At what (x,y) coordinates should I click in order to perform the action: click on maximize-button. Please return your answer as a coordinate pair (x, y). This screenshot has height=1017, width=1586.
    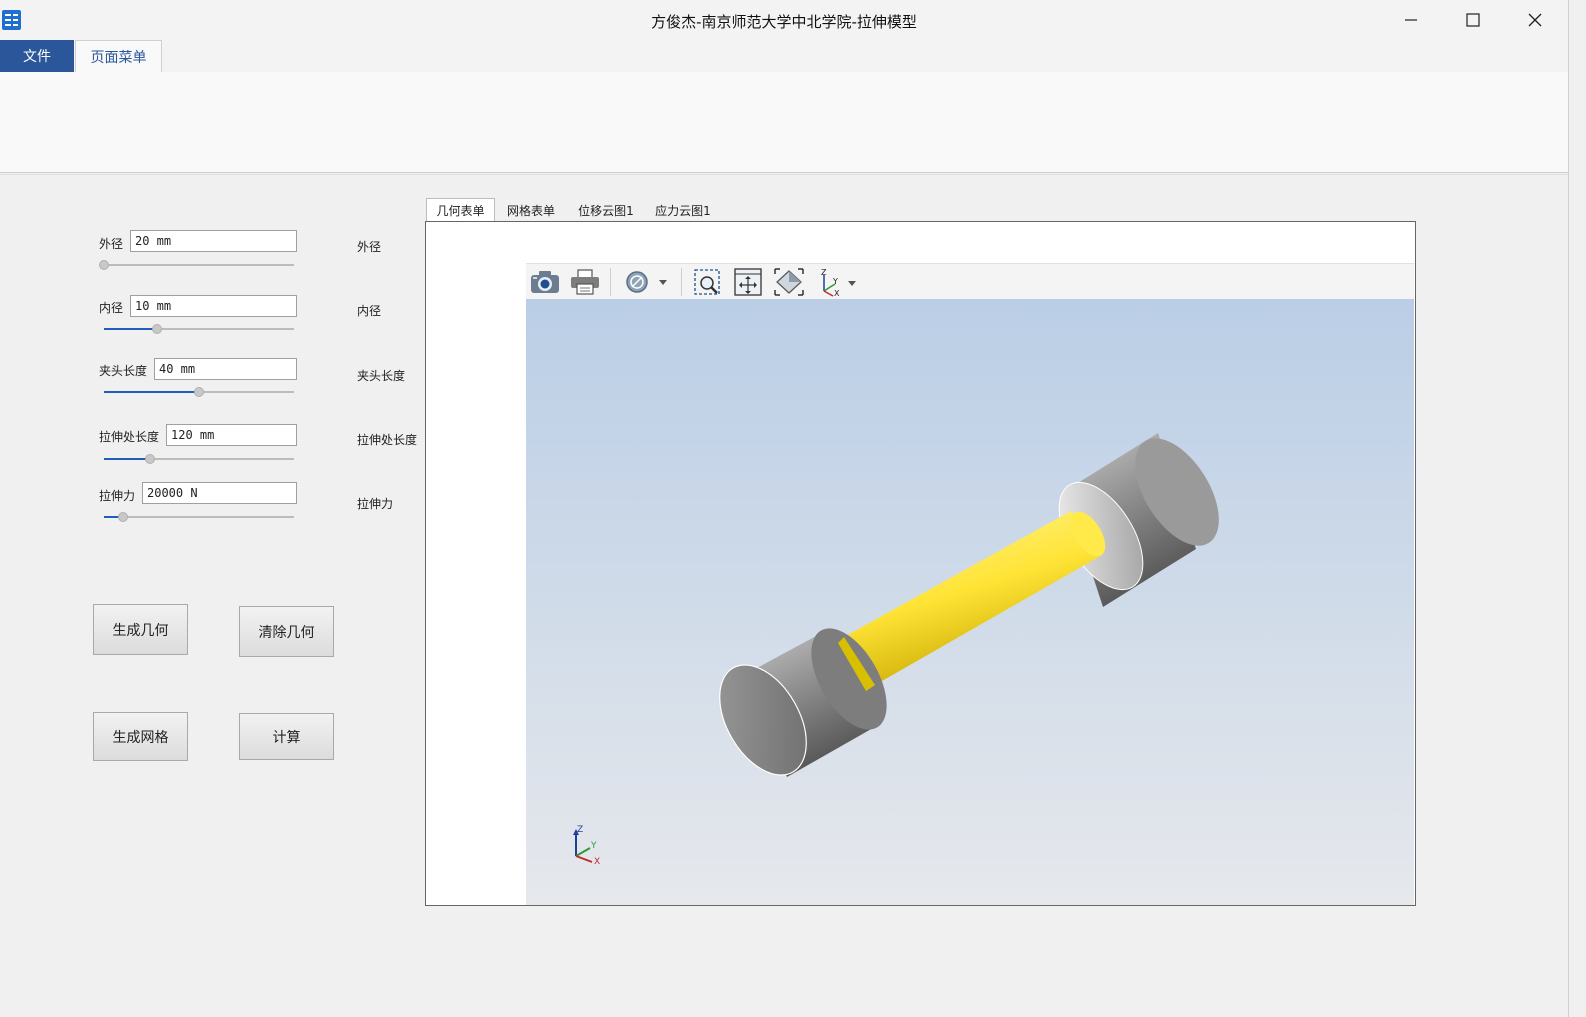
    Looking at the image, I should click on (1473, 20).